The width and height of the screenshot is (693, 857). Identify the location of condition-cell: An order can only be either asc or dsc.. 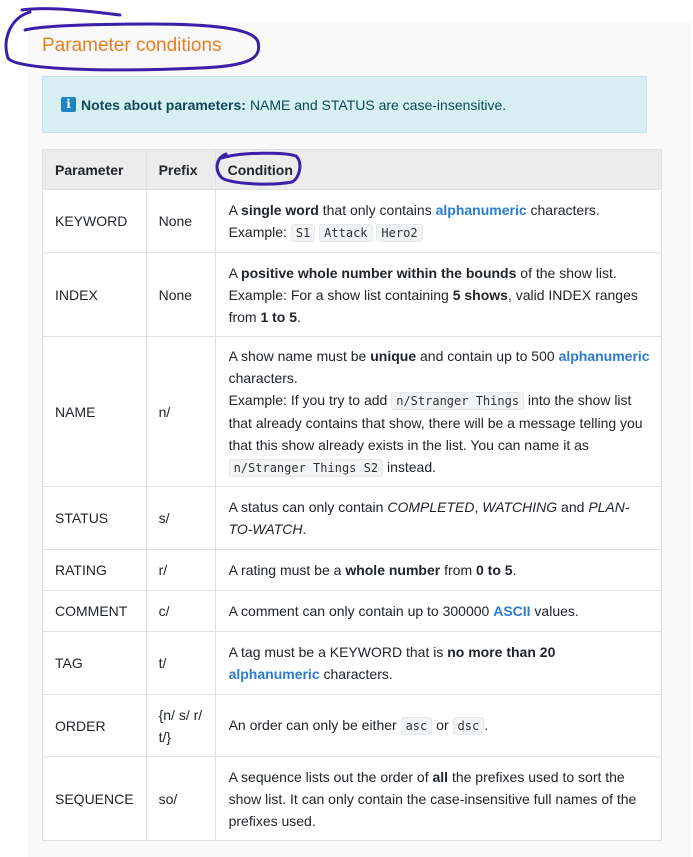
(438, 725).